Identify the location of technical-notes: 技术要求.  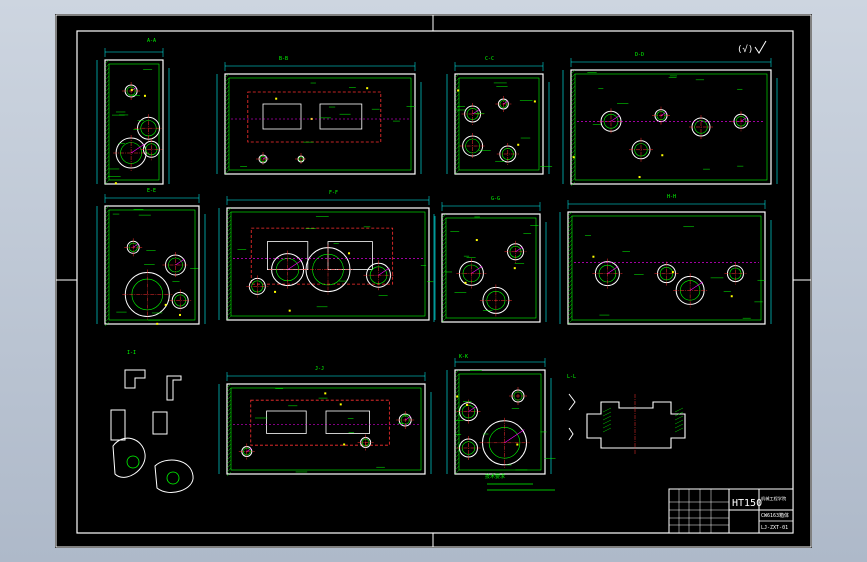
(520, 482).